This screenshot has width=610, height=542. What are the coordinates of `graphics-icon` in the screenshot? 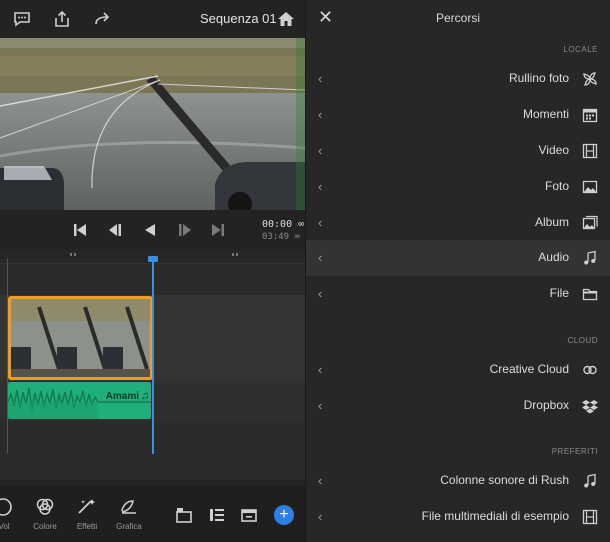 It's located at (129, 507).